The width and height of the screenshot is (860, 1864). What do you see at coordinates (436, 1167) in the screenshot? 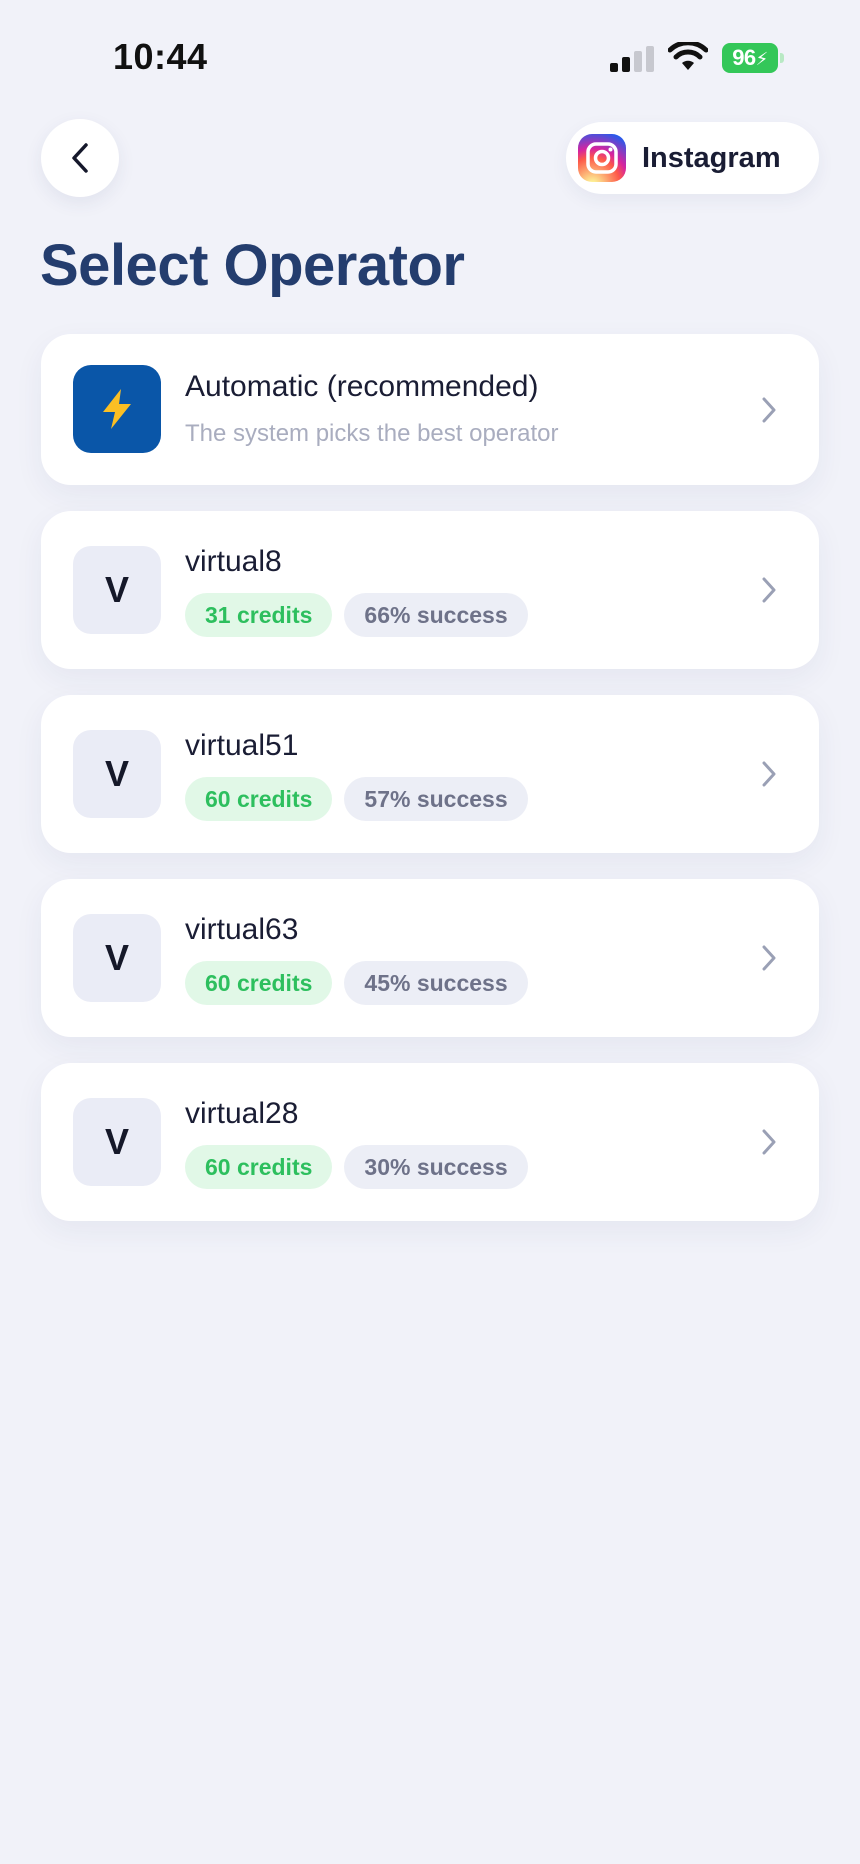
I see `success-rate-badge: 30% success` at bounding box center [436, 1167].